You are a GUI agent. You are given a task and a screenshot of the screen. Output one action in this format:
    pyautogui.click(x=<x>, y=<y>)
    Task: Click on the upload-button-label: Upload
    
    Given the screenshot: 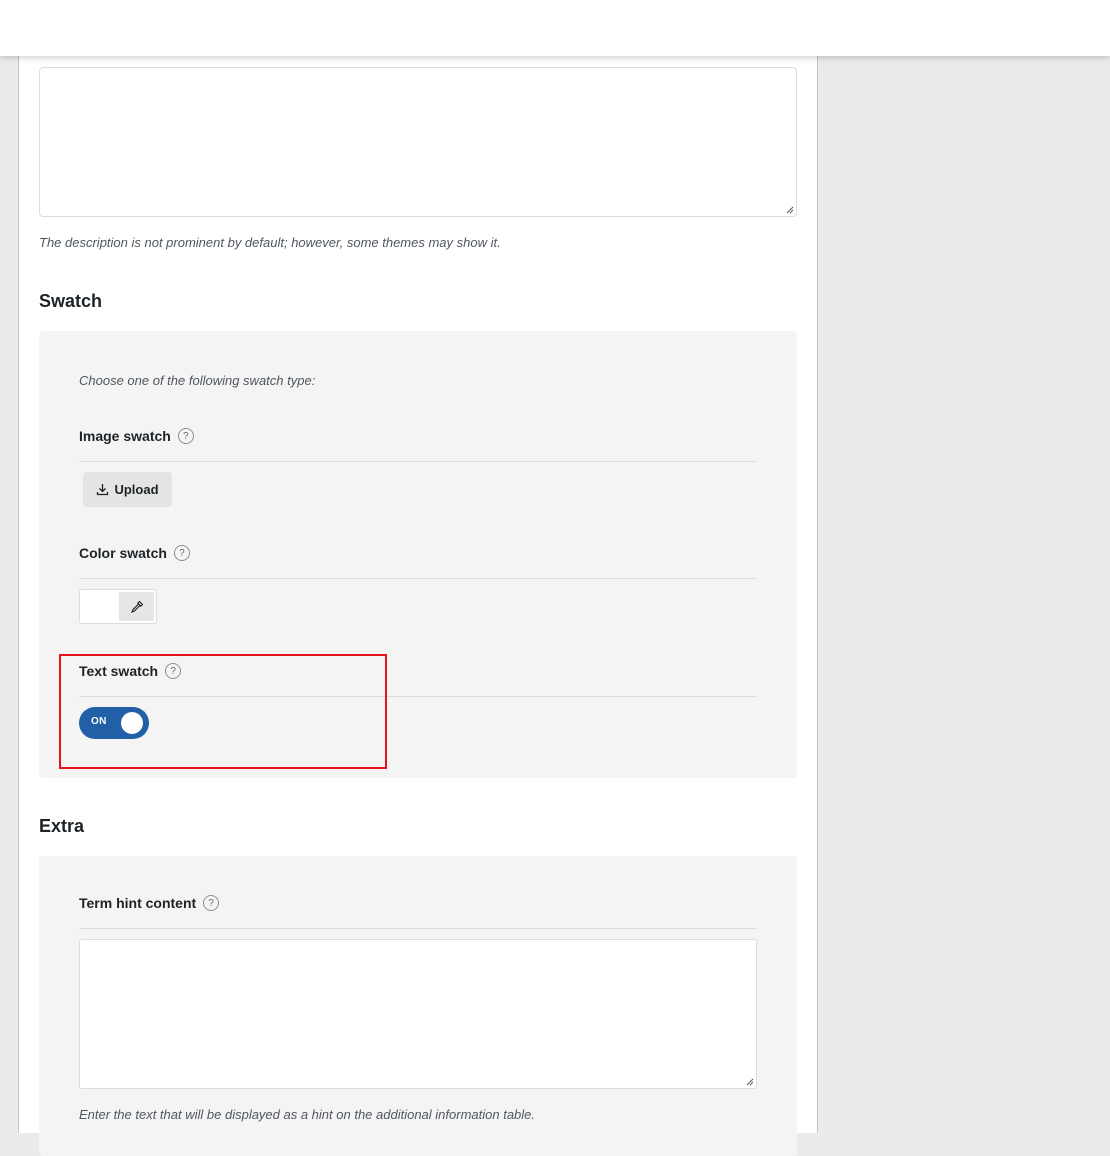 What is the action you would take?
    pyautogui.click(x=136, y=489)
    